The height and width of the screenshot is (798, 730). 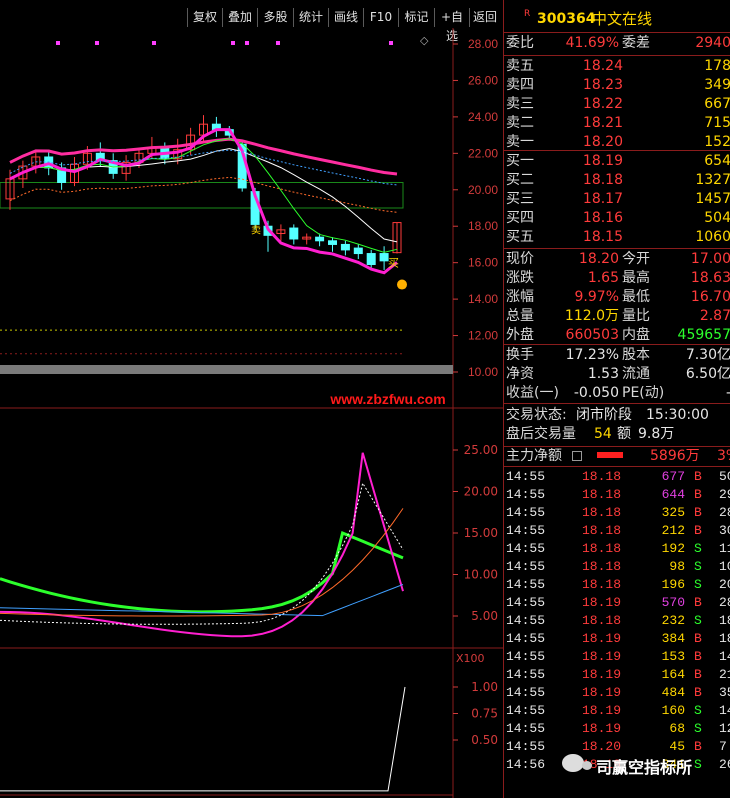 I want to click on stock-name: 中文在线, so click(x=622, y=19).